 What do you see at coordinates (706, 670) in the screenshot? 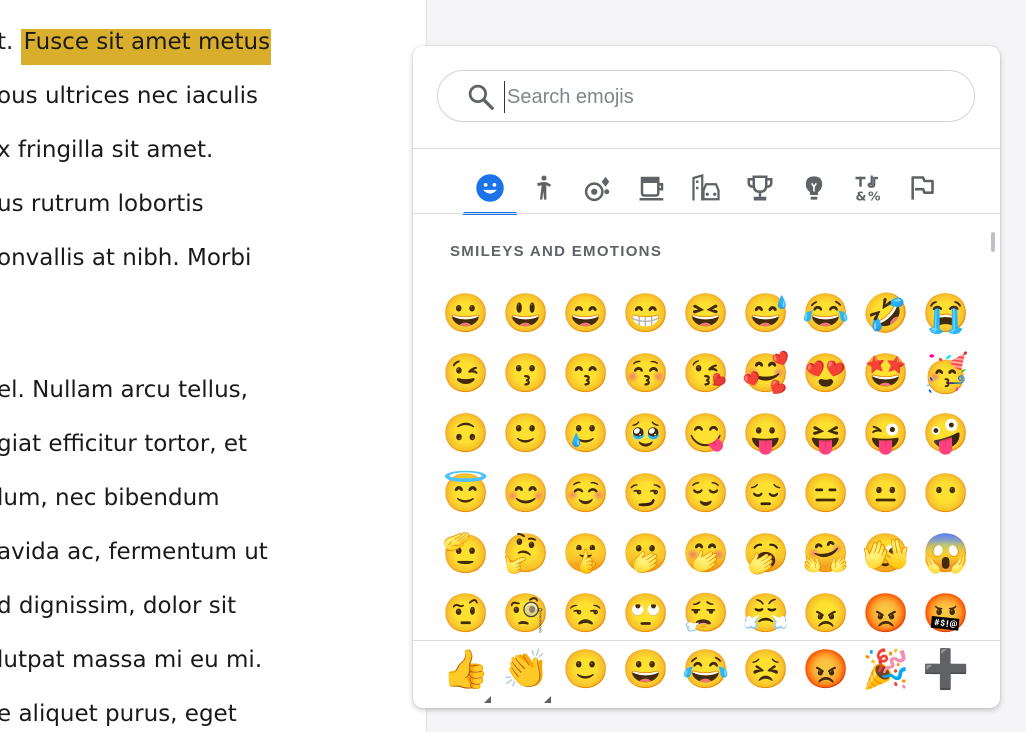
I see `recent-emoji-button: 😂` at bounding box center [706, 670].